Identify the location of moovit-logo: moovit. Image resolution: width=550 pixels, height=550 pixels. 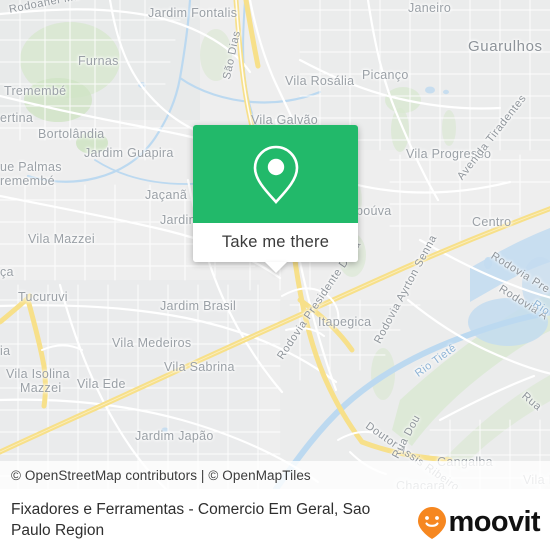
(479, 523).